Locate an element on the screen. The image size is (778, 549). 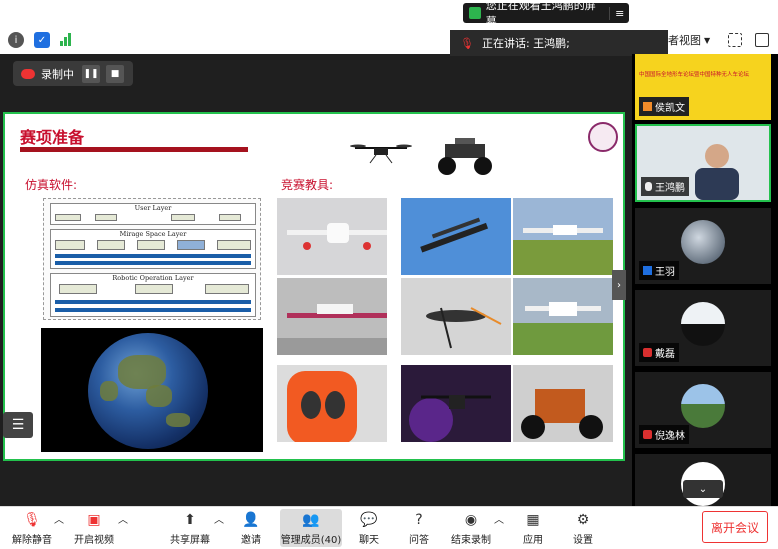
earth-image is located at coordinates (152, 390).